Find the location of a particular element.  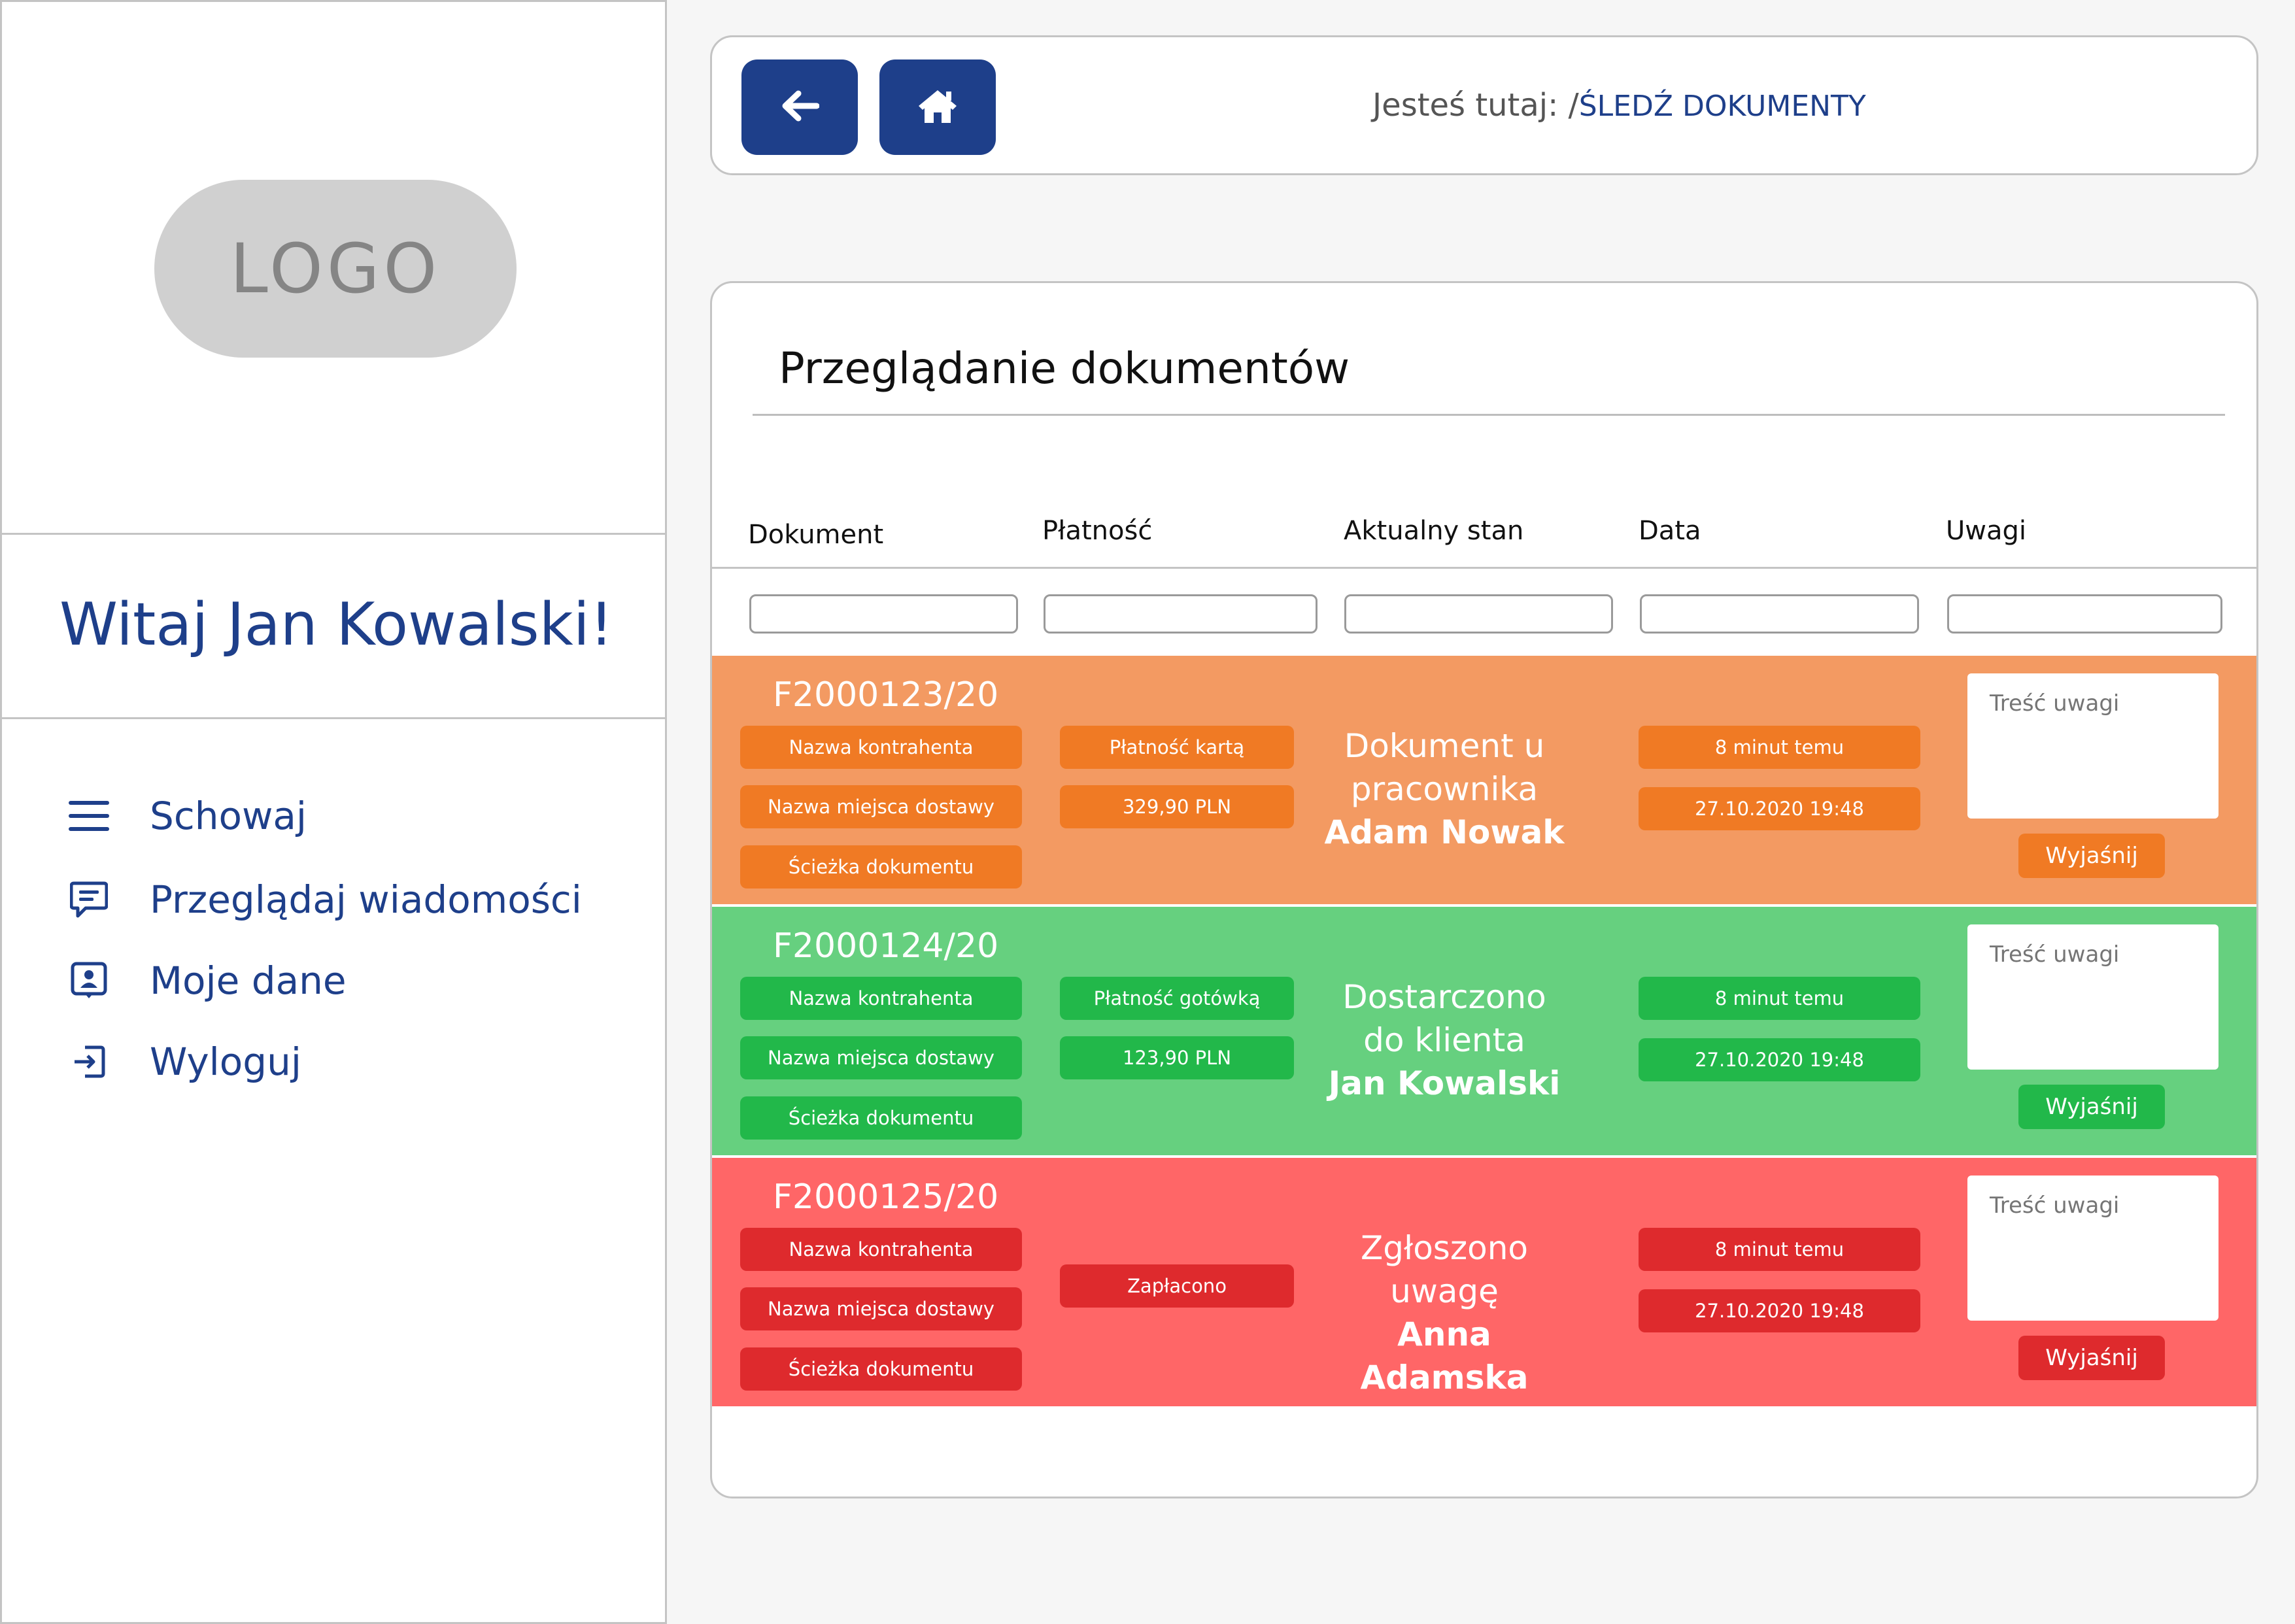

title-divider is located at coordinates (1489, 415).